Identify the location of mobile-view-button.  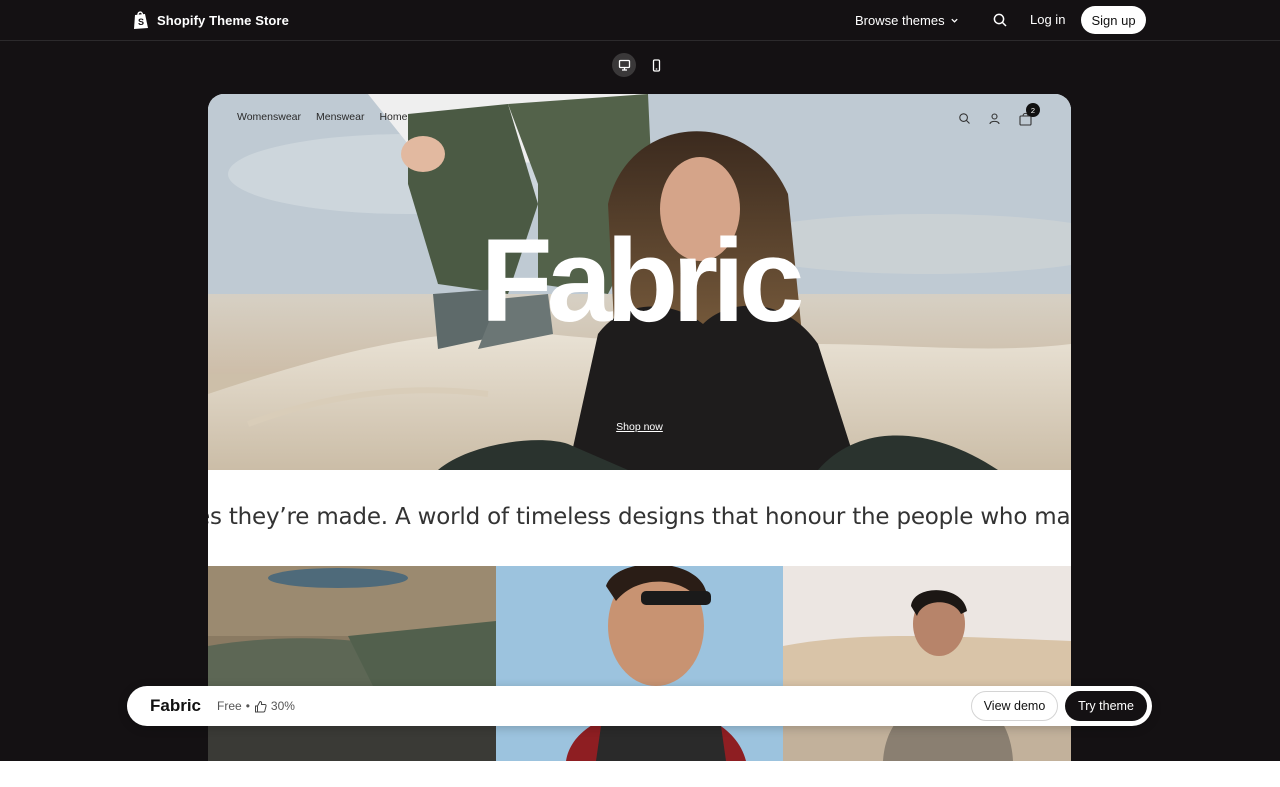
(656, 65).